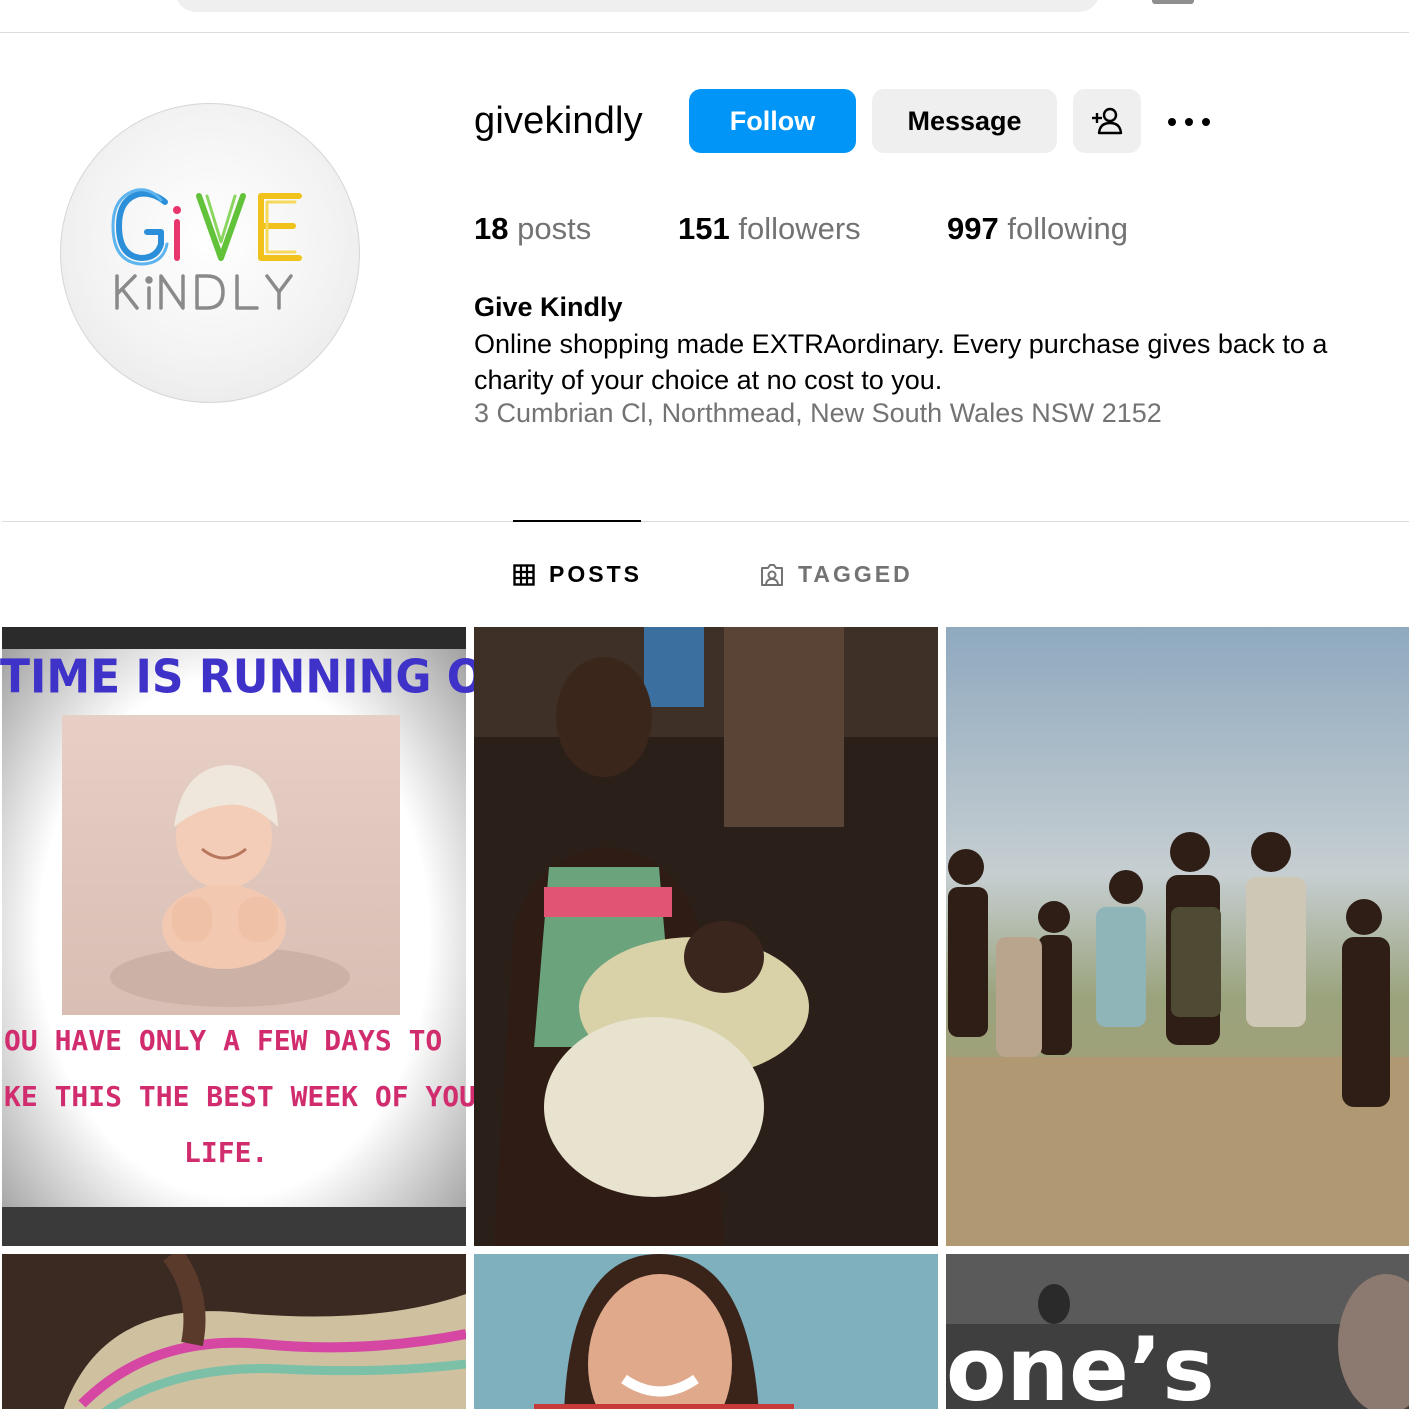 The image size is (1409, 1409). What do you see at coordinates (704, 228) in the screenshot?
I see `followers-count: 151` at bounding box center [704, 228].